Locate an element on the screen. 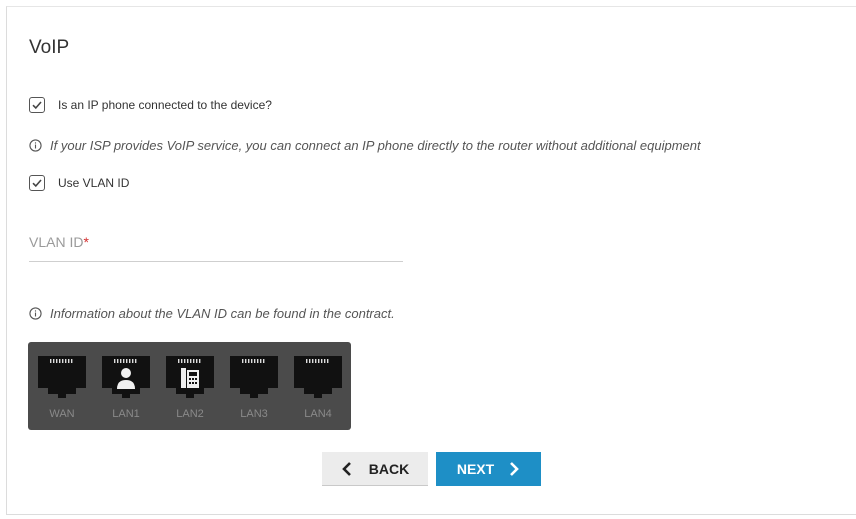  port-panel: WAN LAN1 LAN2 LAN3 LAN4 is located at coordinates (189, 386).